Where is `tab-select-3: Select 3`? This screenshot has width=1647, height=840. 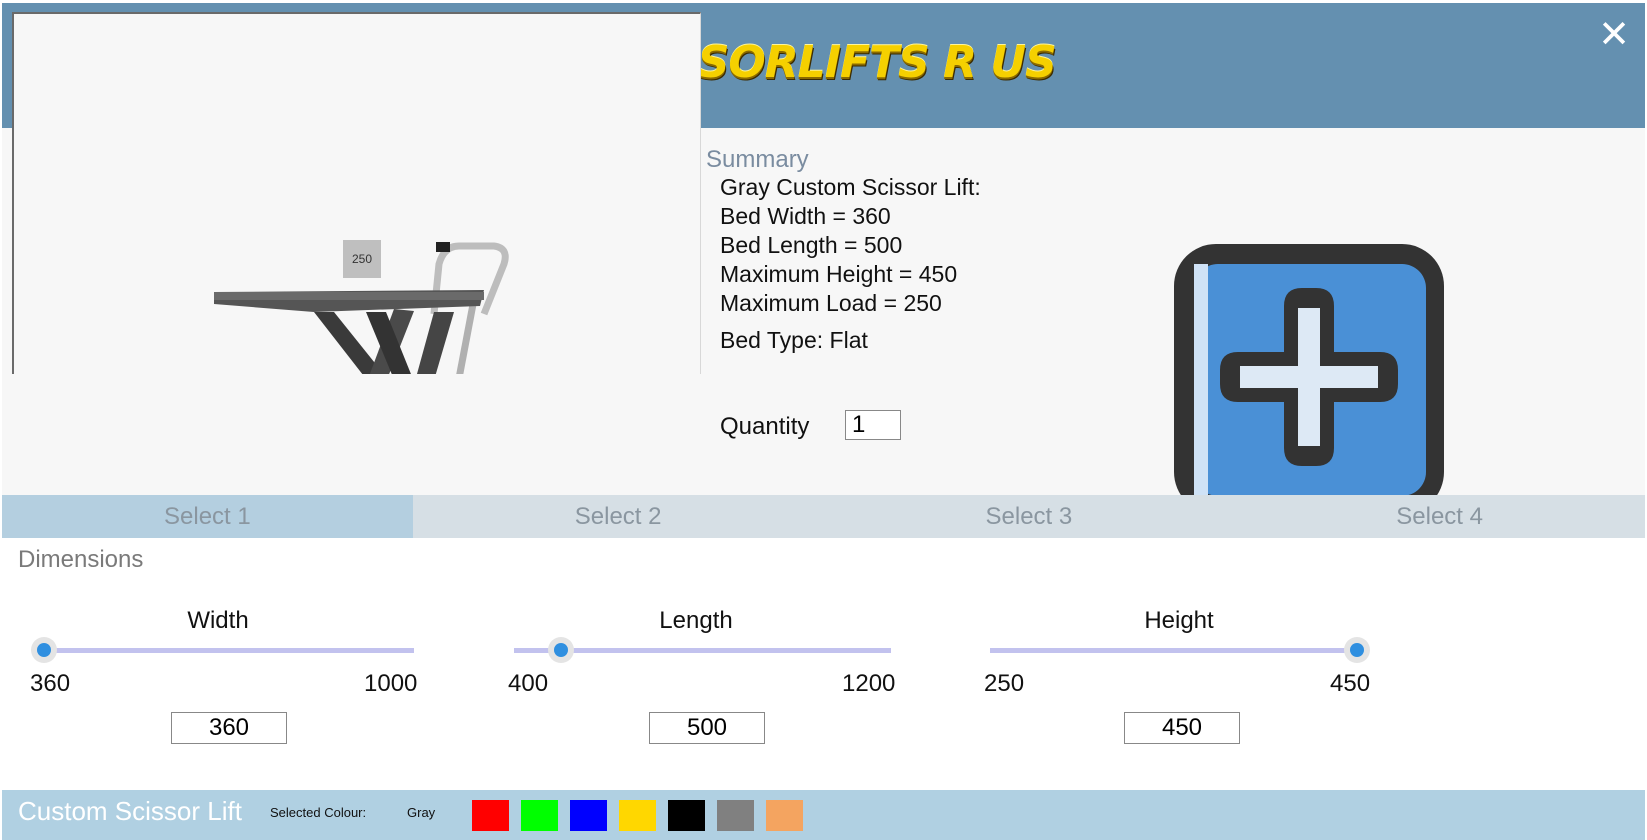
tab-select-3: Select 3 is located at coordinates (1029, 516).